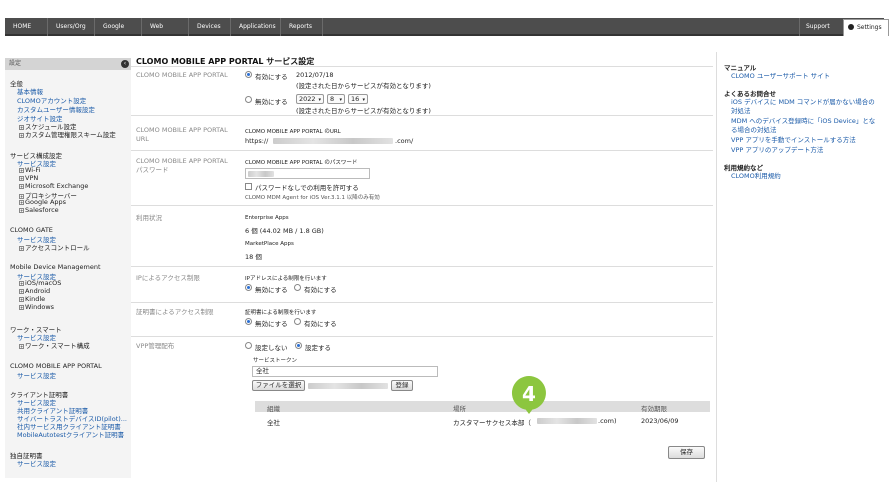 Image resolution: width=889 pixels, height=500 pixels. Describe the element at coordinates (175, 312) in the screenshot. I see `row-label: 証明書によるアクセス制限` at that location.